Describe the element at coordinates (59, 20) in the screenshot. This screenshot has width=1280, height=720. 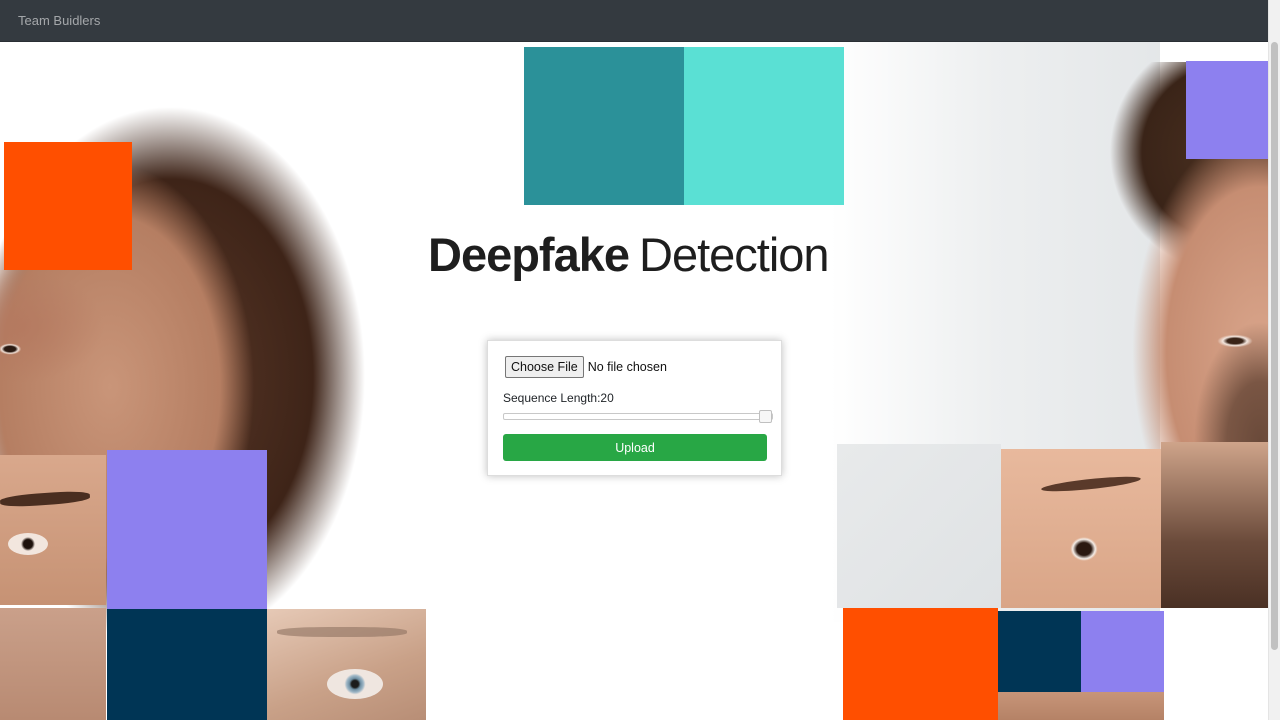
I see `brand-link: Team Buidlers` at that location.